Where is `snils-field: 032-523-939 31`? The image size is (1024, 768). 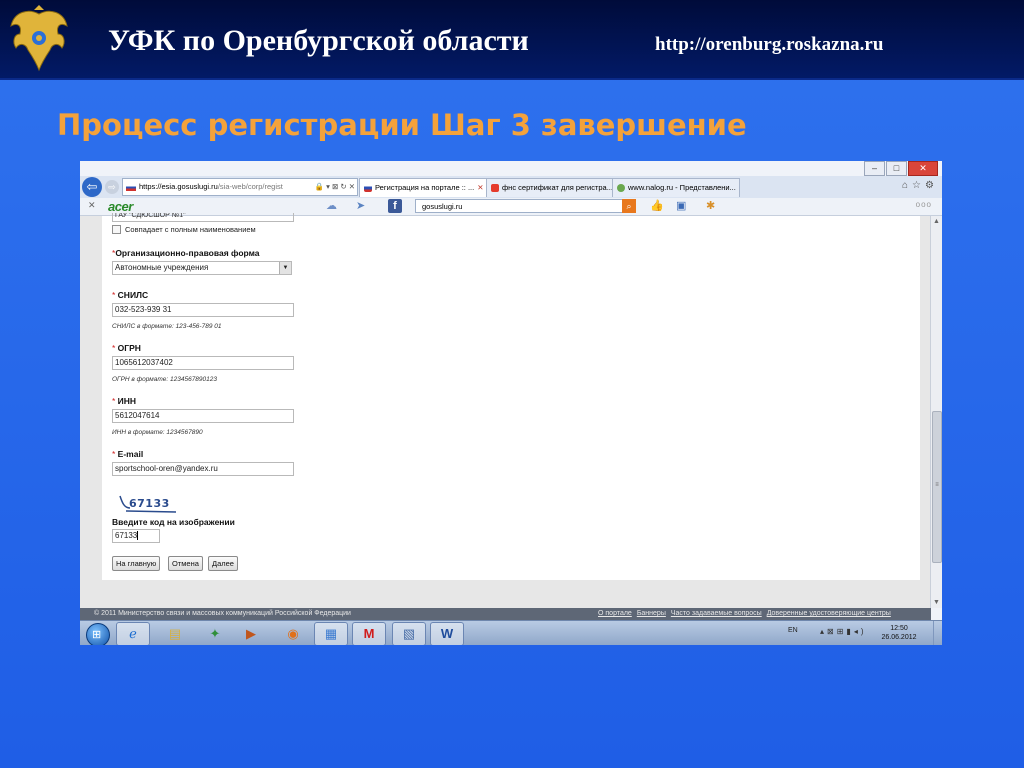 snils-field: 032-523-939 31 is located at coordinates (203, 310).